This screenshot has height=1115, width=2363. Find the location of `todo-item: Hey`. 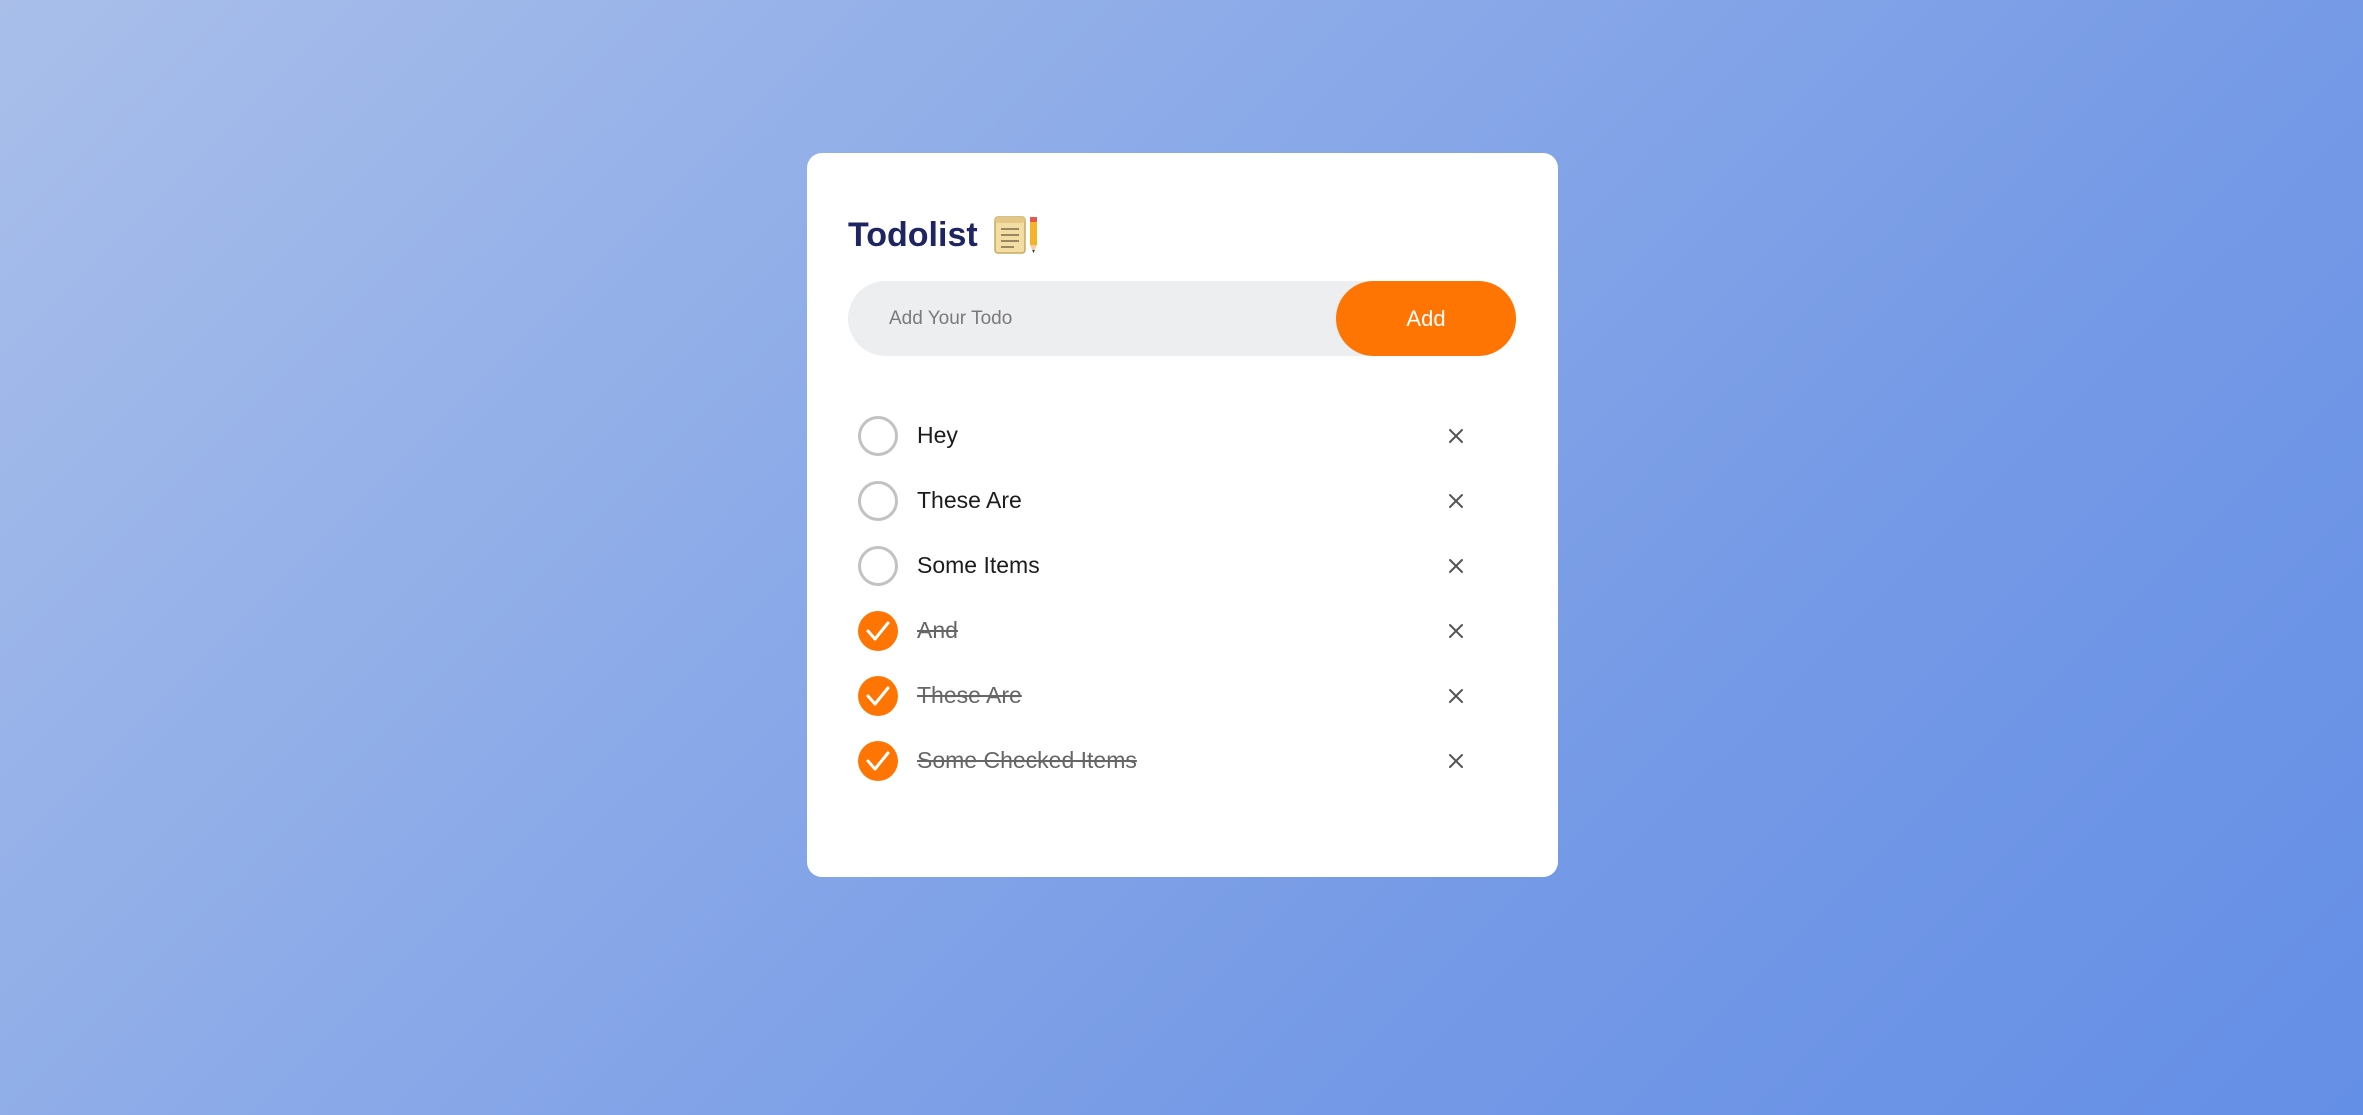

todo-item: Hey is located at coordinates (1178, 435).